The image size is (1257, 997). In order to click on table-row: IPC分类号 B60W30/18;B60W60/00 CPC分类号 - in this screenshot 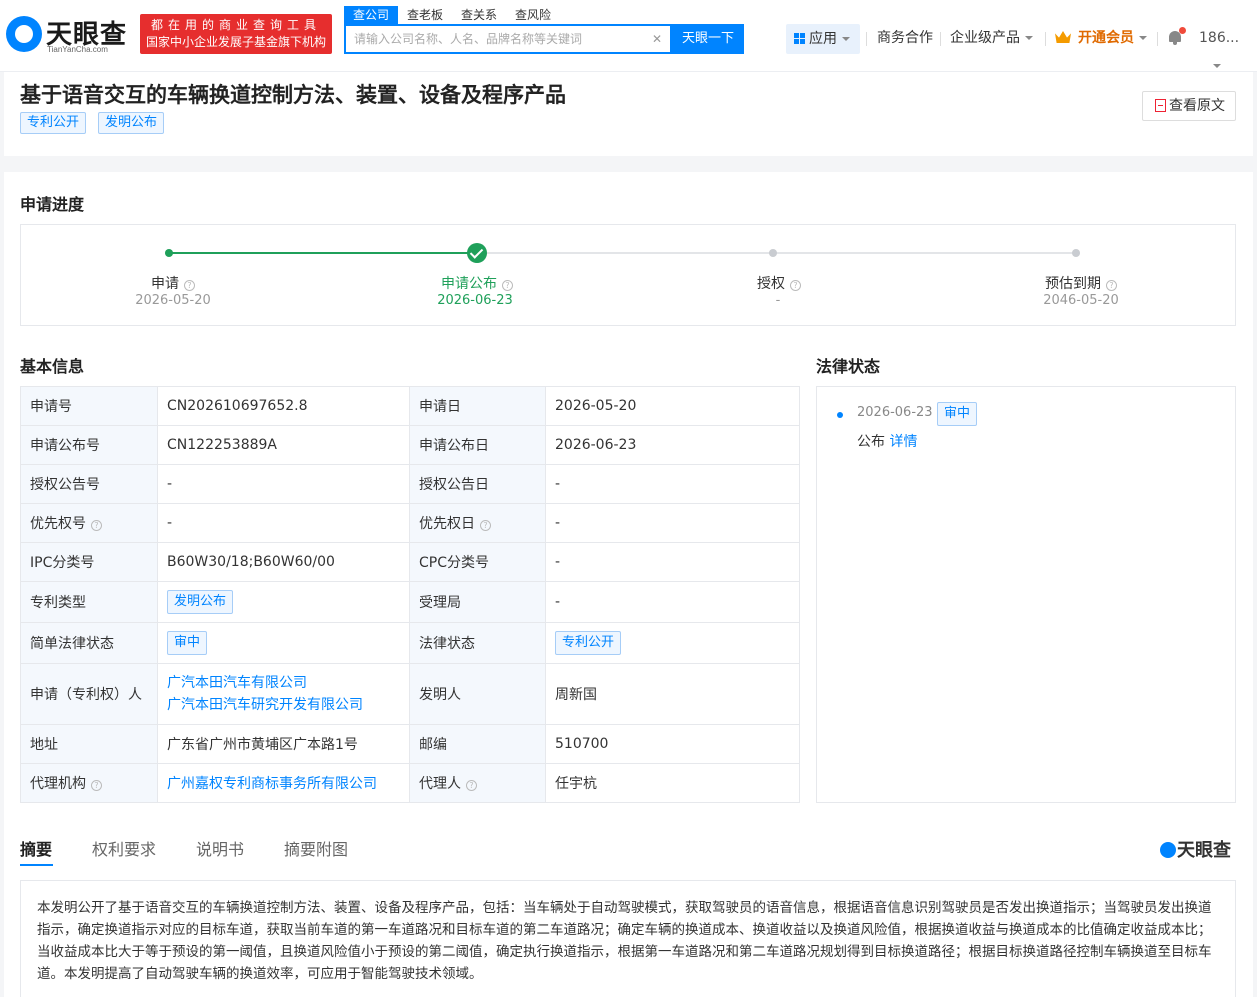, I will do `click(410, 562)`.